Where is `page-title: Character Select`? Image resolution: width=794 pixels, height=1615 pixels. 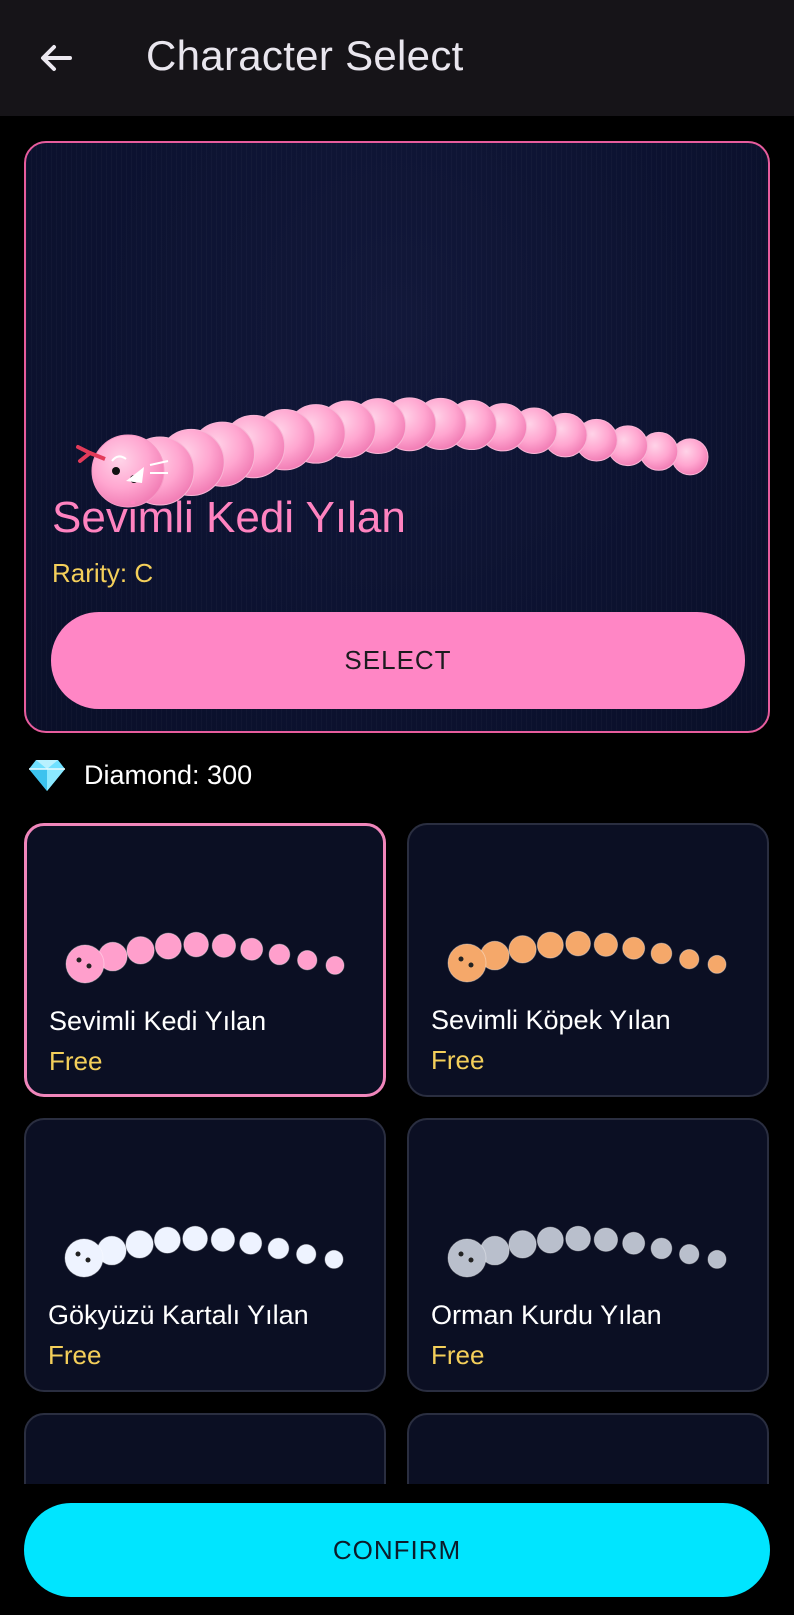
page-title: Character Select is located at coordinates (305, 55).